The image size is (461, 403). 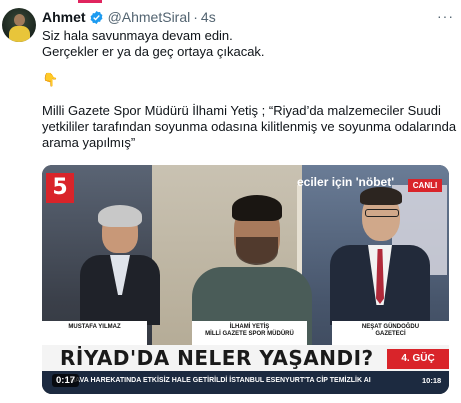 I want to click on guest-3-namebar: NEŞAT GÜNDOĞDU GAZETECİ, so click(x=390, y=333).